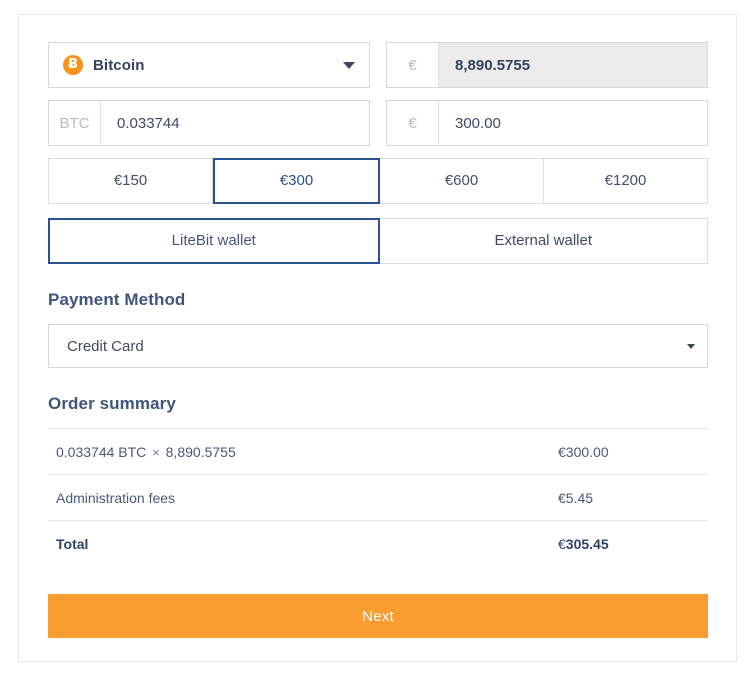  What do you see at coordinates (235, 123) in the screenshot?
I see `crypto-amount-input` at bounding box center [235, 123].